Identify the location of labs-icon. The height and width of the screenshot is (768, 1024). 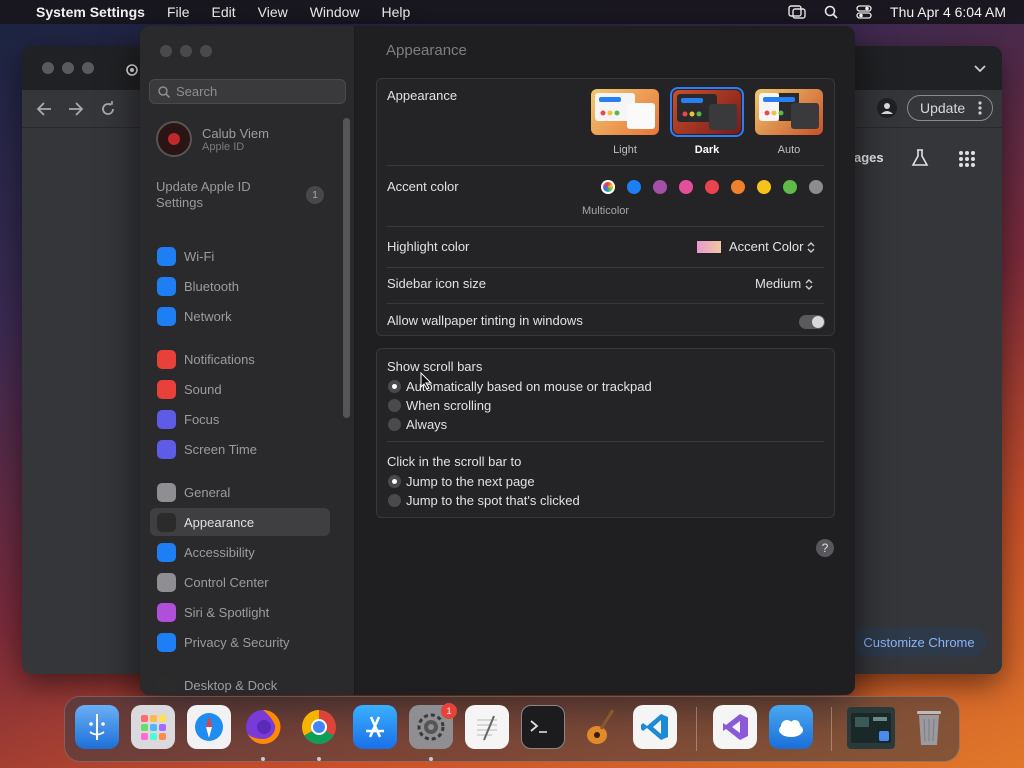
(920, 158).